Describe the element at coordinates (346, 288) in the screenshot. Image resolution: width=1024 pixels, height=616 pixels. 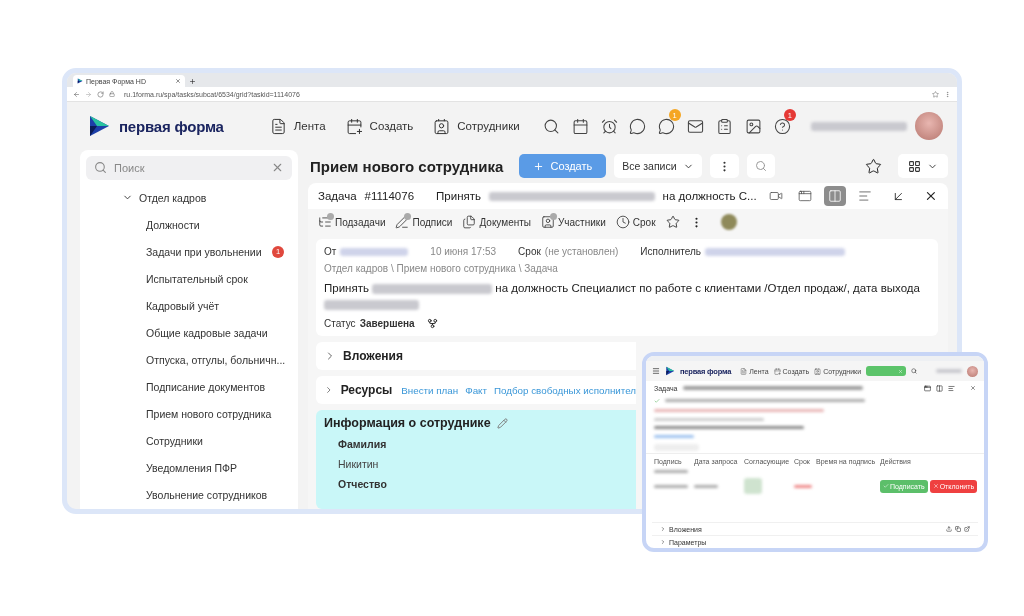
I see `description-text: Принять` at that location.